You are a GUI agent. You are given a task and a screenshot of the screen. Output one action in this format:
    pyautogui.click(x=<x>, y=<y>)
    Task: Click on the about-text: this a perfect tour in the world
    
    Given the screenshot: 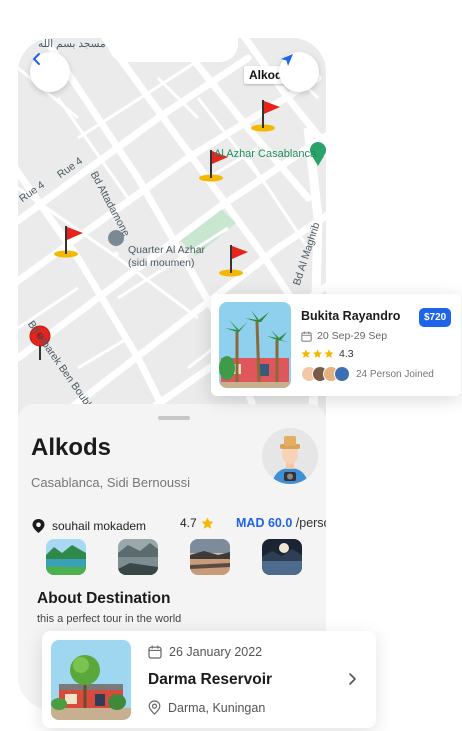 What is the action you would take?
    pyautogui.click(x=109, y=619)
    